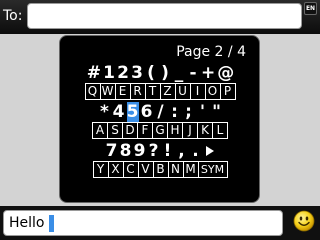 This screenshot has height=240, width=320. What do you see at coordinates (115, 130) in the screenshot?
I see `keyboard-key: S` at bounding box center [115, 130].